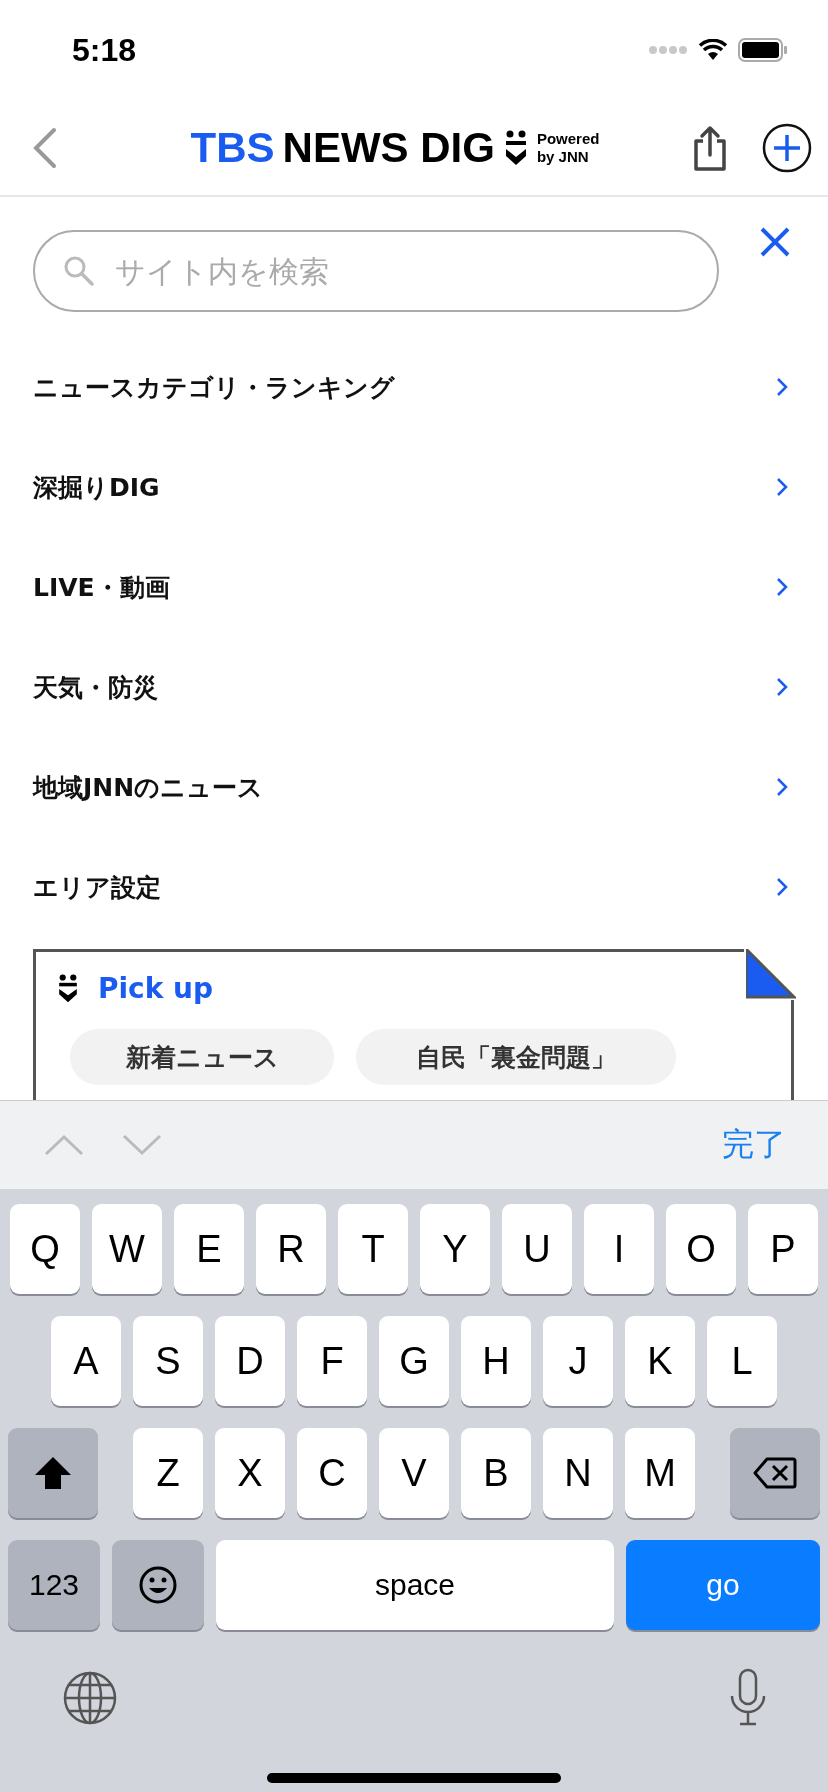  Describe the element at coordinates (376, 271) in the screenshot. I see `search-field: サイト内を検索` at that location.